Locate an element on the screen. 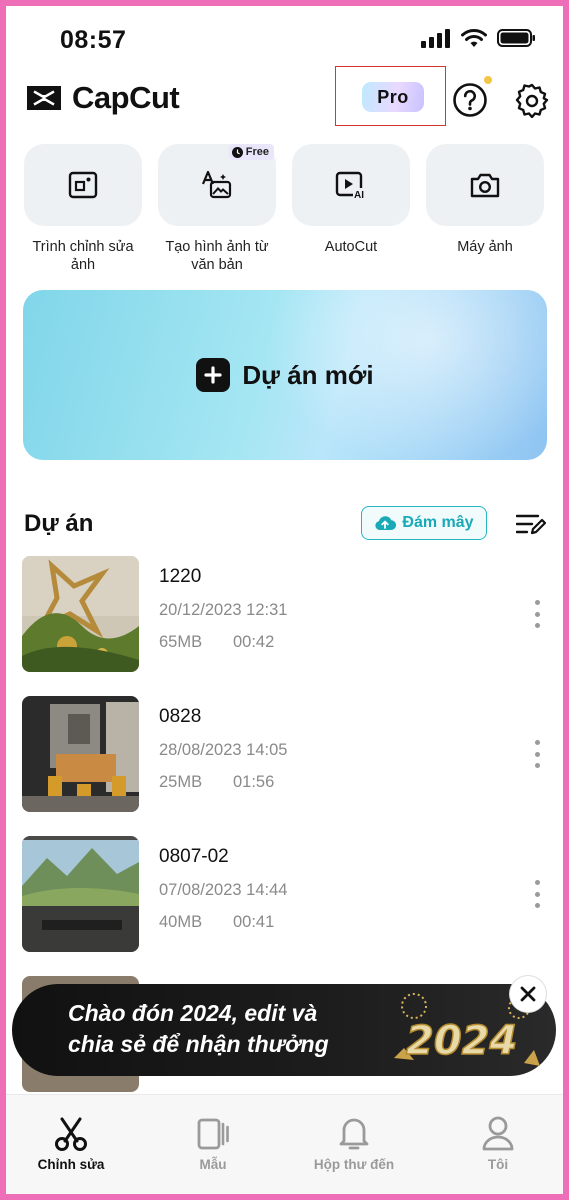  bell-icon is located at coordinates (354, 1134).